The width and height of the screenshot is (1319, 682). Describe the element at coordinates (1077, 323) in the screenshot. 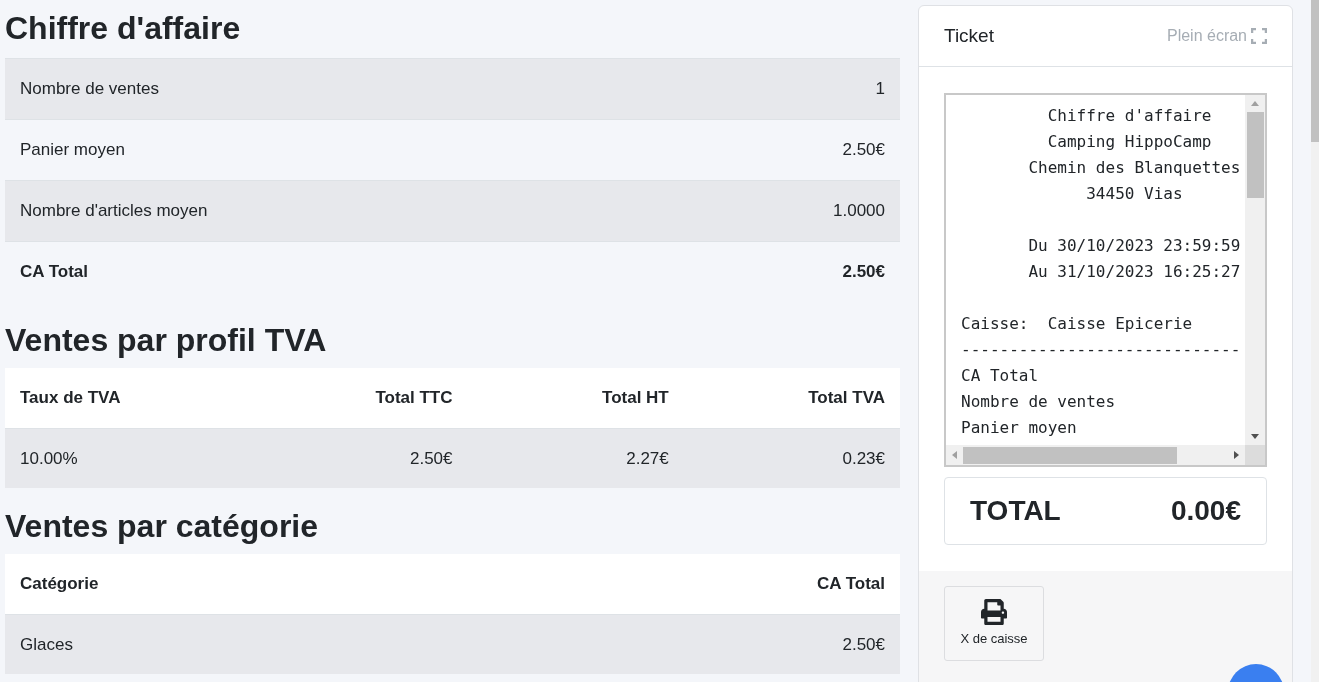

I see `receipt-line: Caisse: Caisse Epicerie` at that location.